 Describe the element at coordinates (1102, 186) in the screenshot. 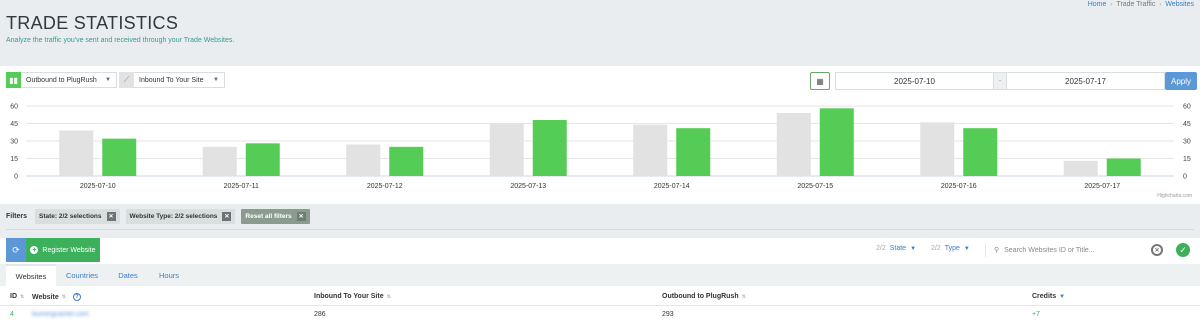

I see `x-tick-label: 2025-07-17` at that location.